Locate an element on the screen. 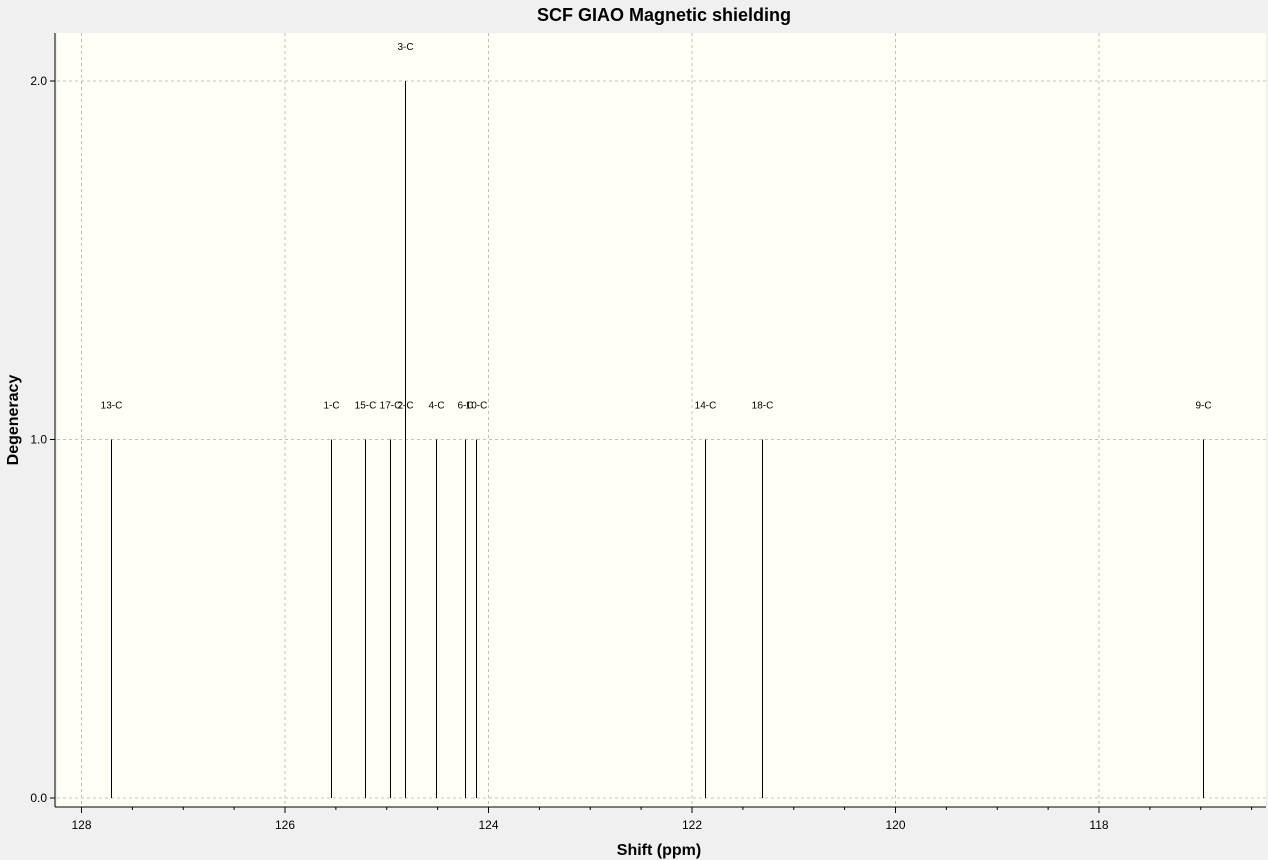  chart-title: SCF GIAO Magnetic shielding is located at coordinates (664, 15).